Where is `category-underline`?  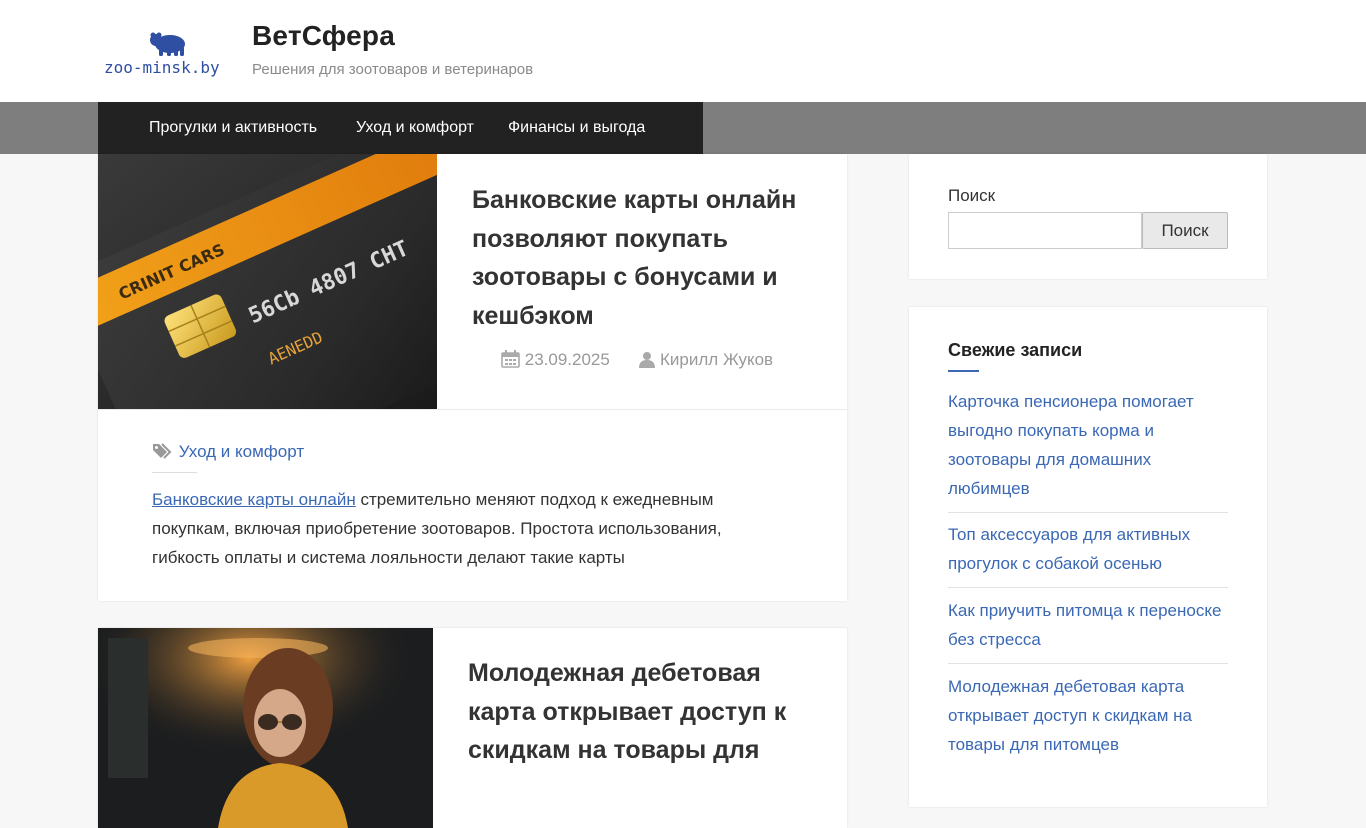
category-underline is located at coordinates (174, 472).